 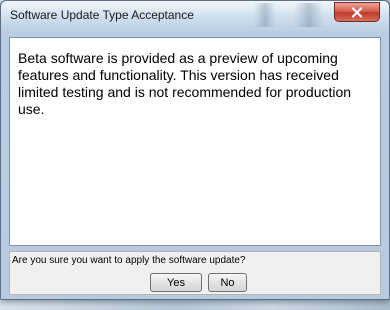 I want to click on close-button, so click(x=357, y=12).